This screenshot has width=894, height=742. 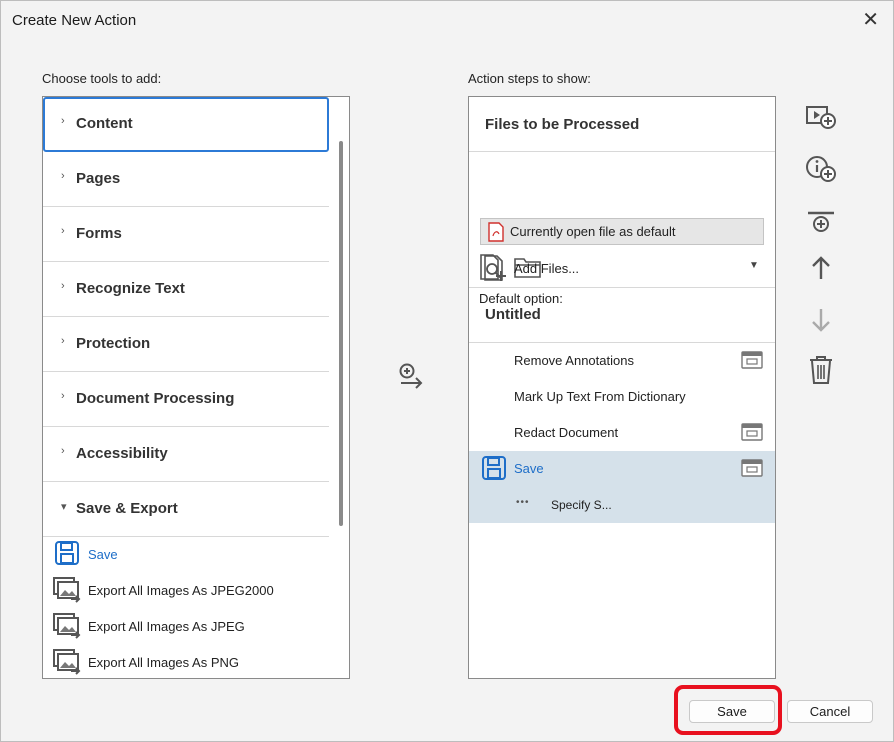 What do you see at coordinates (164, 662) in the screenshot?
I see `tool-label: Export All Images As PNG` at bounding box center [164, 662].